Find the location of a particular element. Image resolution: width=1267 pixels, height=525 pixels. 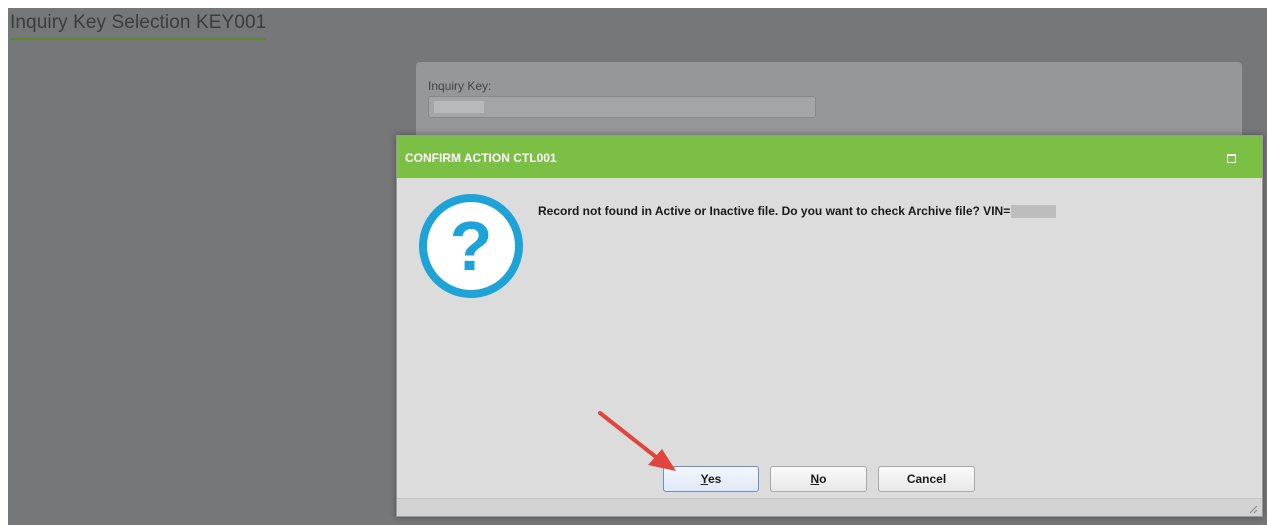

dialog-header: CONFIRM ACTION CTL001 is located at coordinates (829, 157).